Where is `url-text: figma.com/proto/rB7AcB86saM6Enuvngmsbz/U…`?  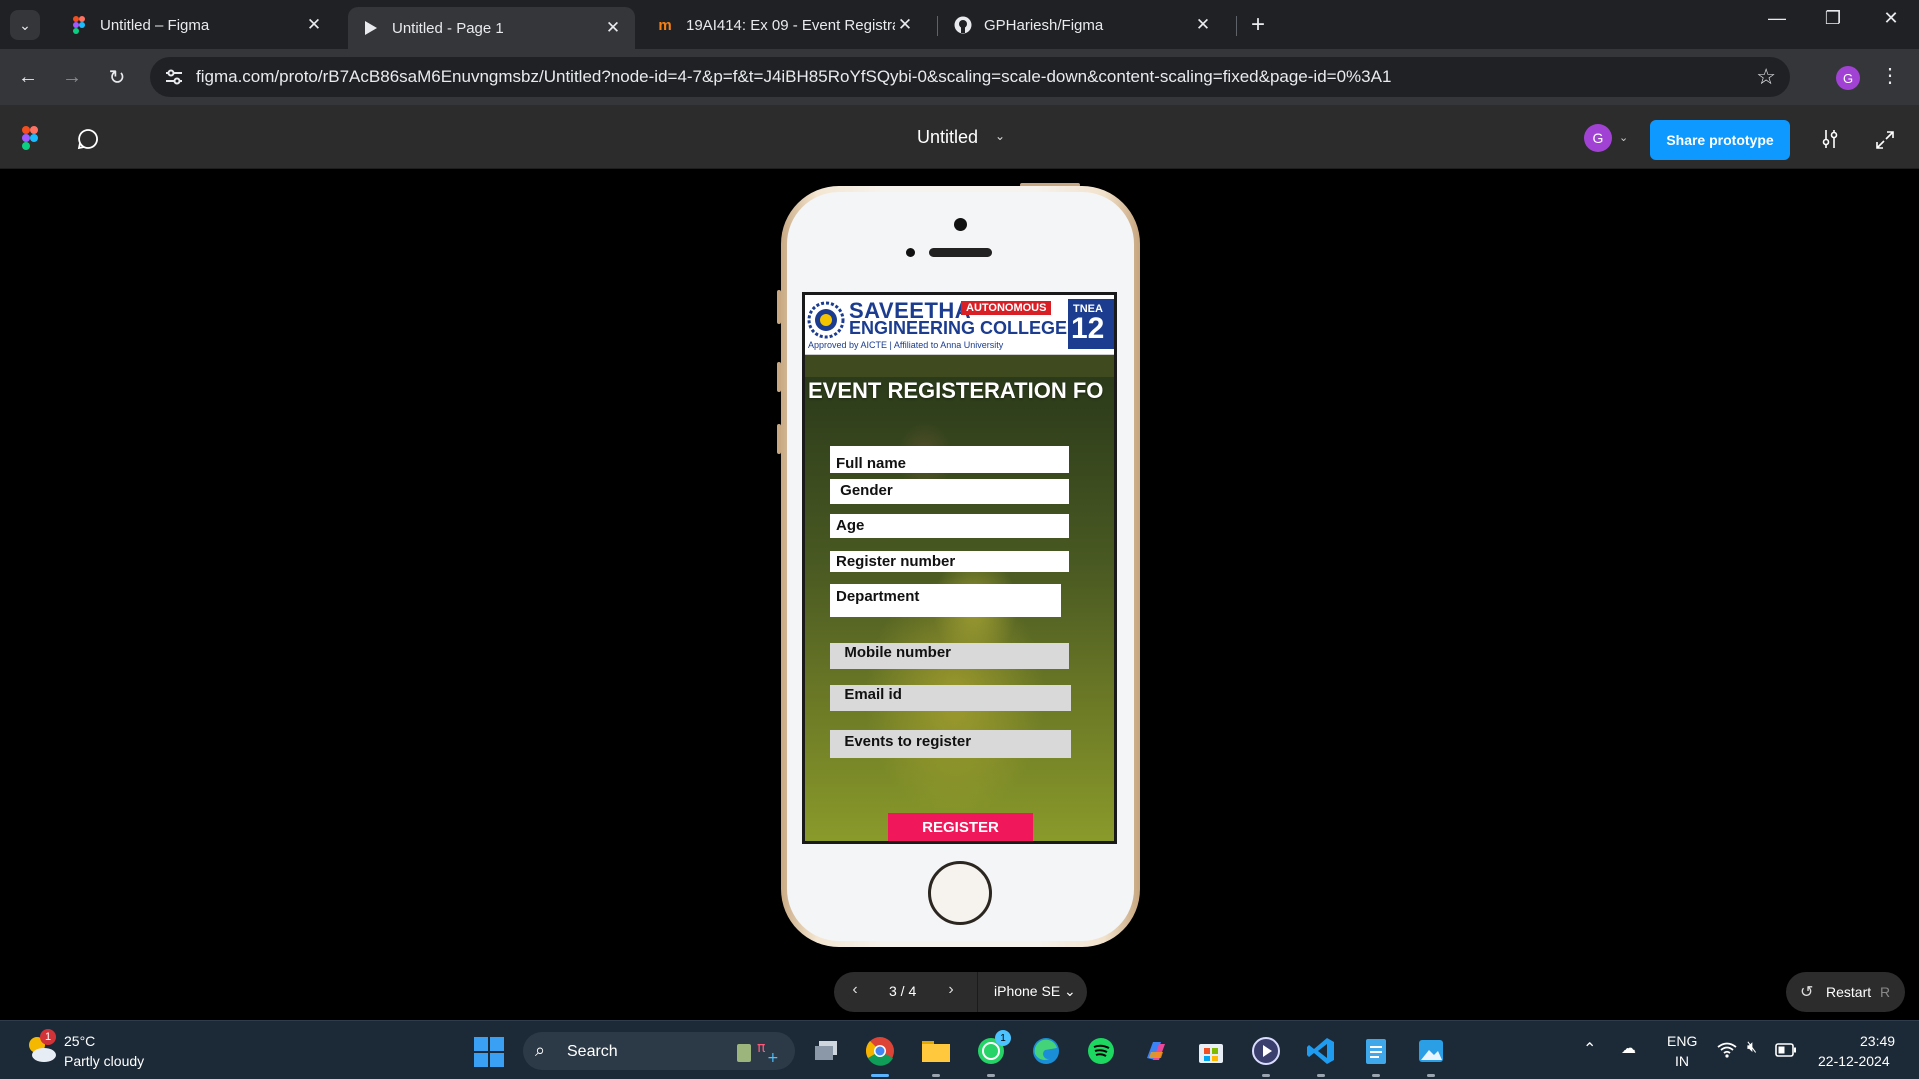
url-text: figma.com/proto/rB7AcB86saM6Enuvngmsbz/U… is located at coordinates (794, 76).